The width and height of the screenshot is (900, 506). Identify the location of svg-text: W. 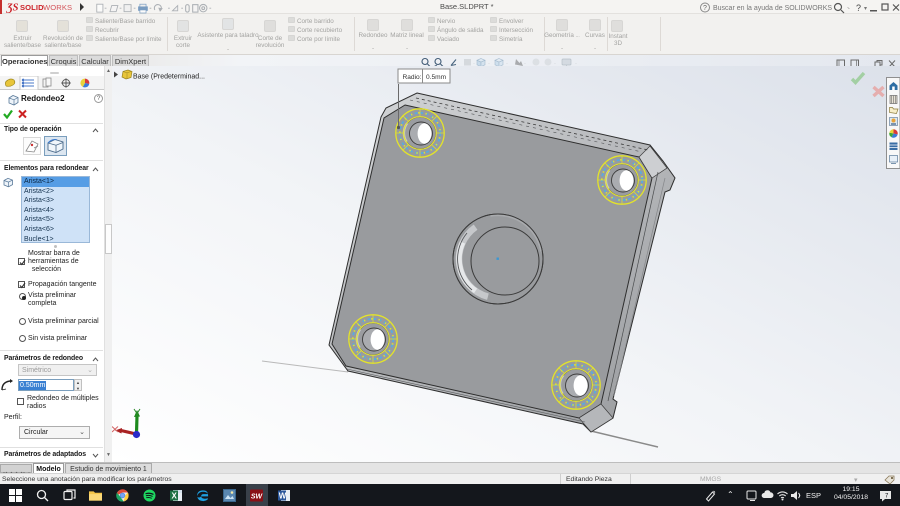
(283, 495).